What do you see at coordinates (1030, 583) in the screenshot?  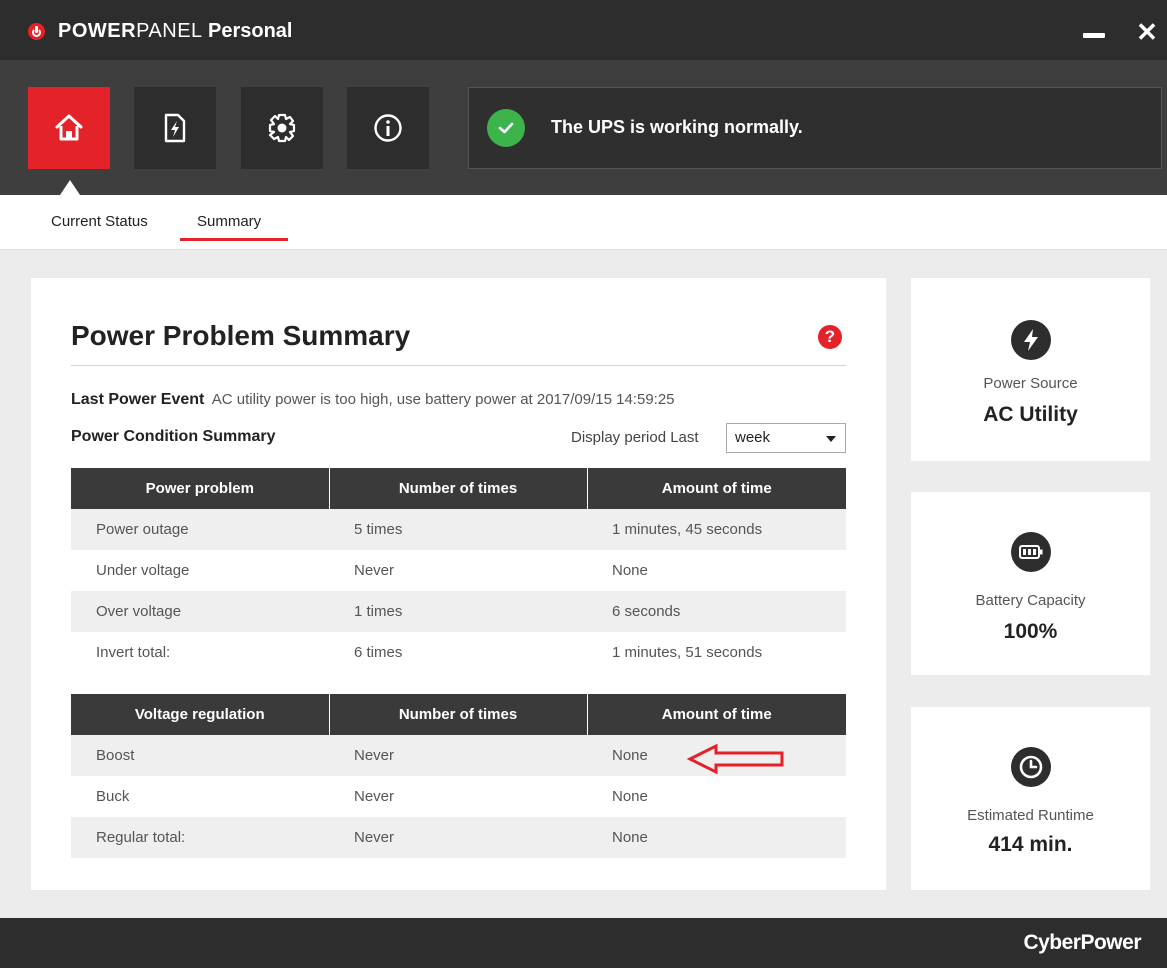 I see `battery-capacity-card: Battery Capacity 100%` at bounding box center [1030, 583].